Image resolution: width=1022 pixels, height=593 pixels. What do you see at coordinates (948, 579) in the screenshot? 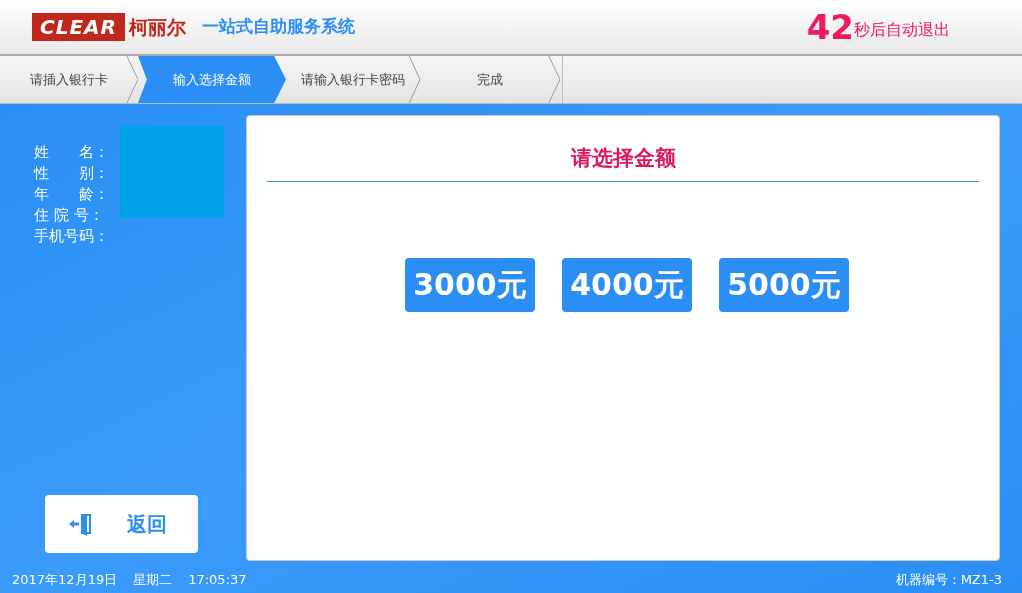
I see `machine-id: 机器编号：MZ1-3` at bounding box center [948, 579].